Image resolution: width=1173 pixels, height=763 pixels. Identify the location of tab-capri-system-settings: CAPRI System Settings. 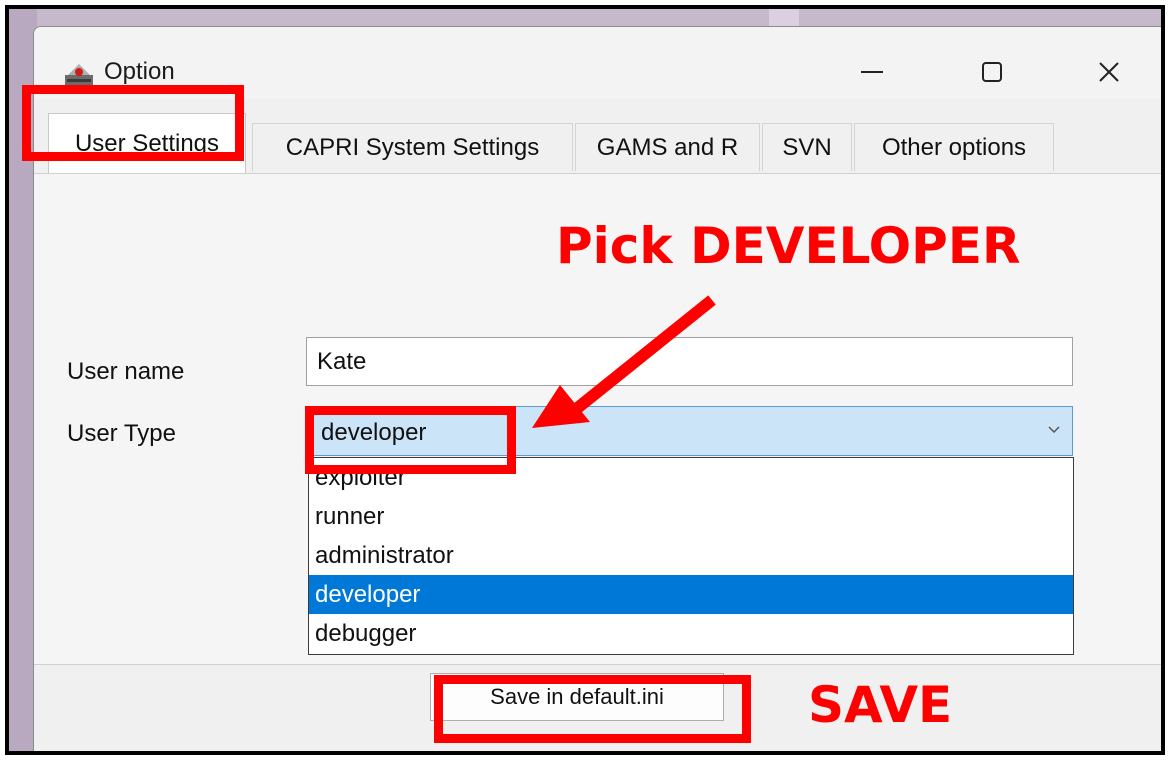
(412, 147).